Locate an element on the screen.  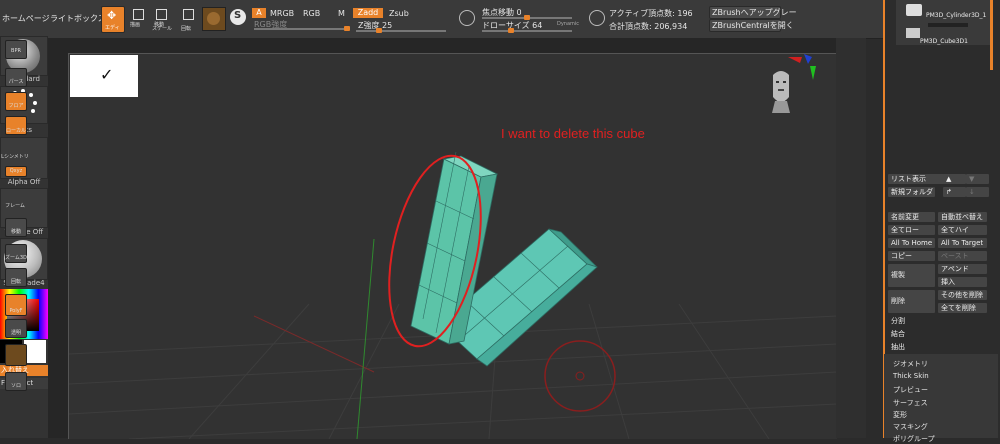
focal-shift-icon is located at coordinates (467, 18).